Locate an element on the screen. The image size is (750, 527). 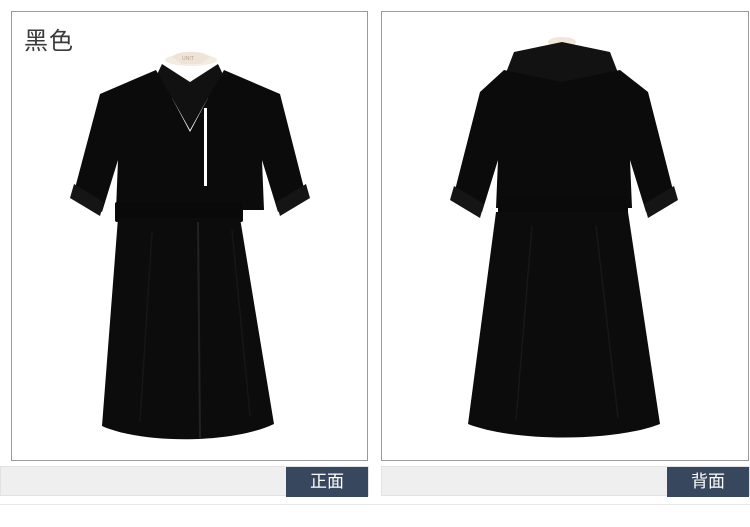
front-view-tag: 正面 is located at coordinates (327, 482).